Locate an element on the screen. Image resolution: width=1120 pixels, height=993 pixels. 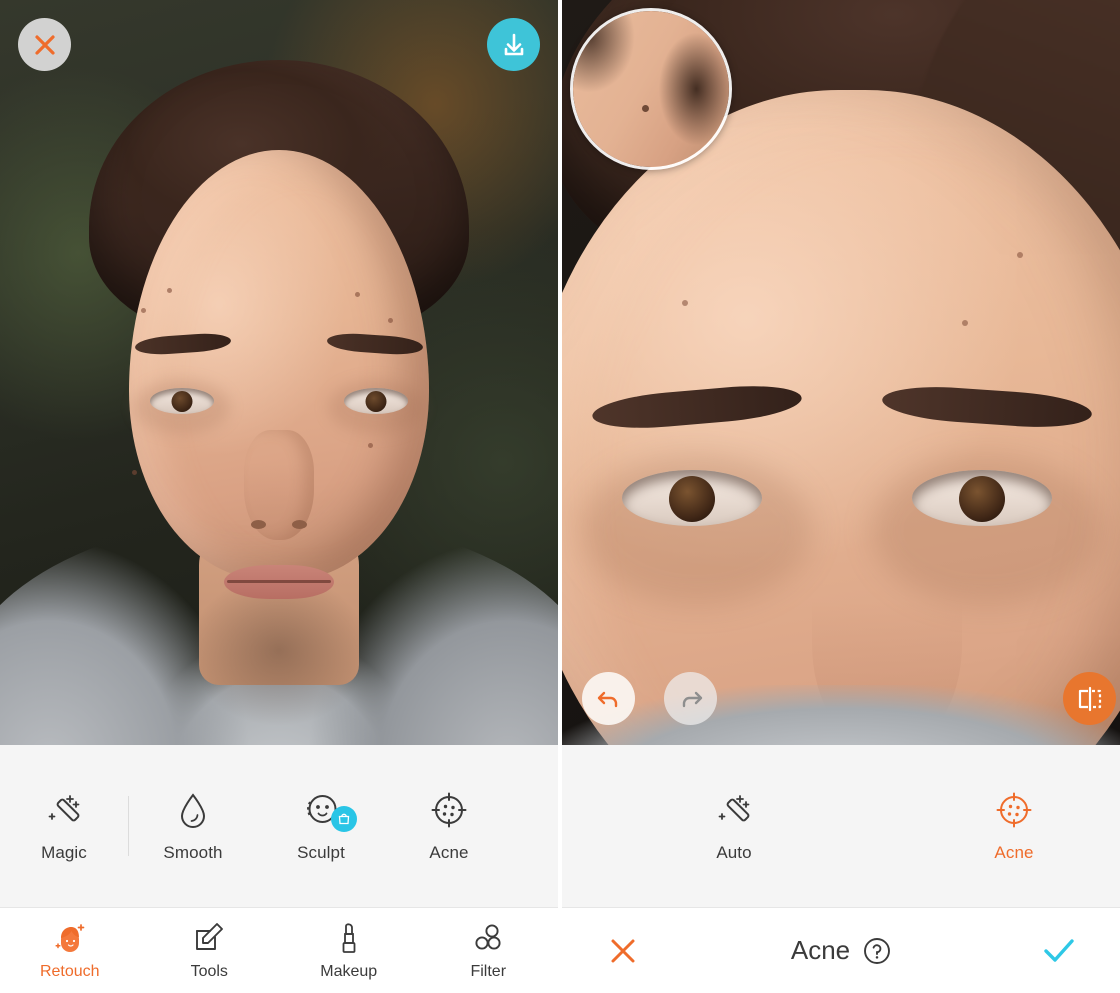
help-circle-icon is located at coordinates (877, 950).